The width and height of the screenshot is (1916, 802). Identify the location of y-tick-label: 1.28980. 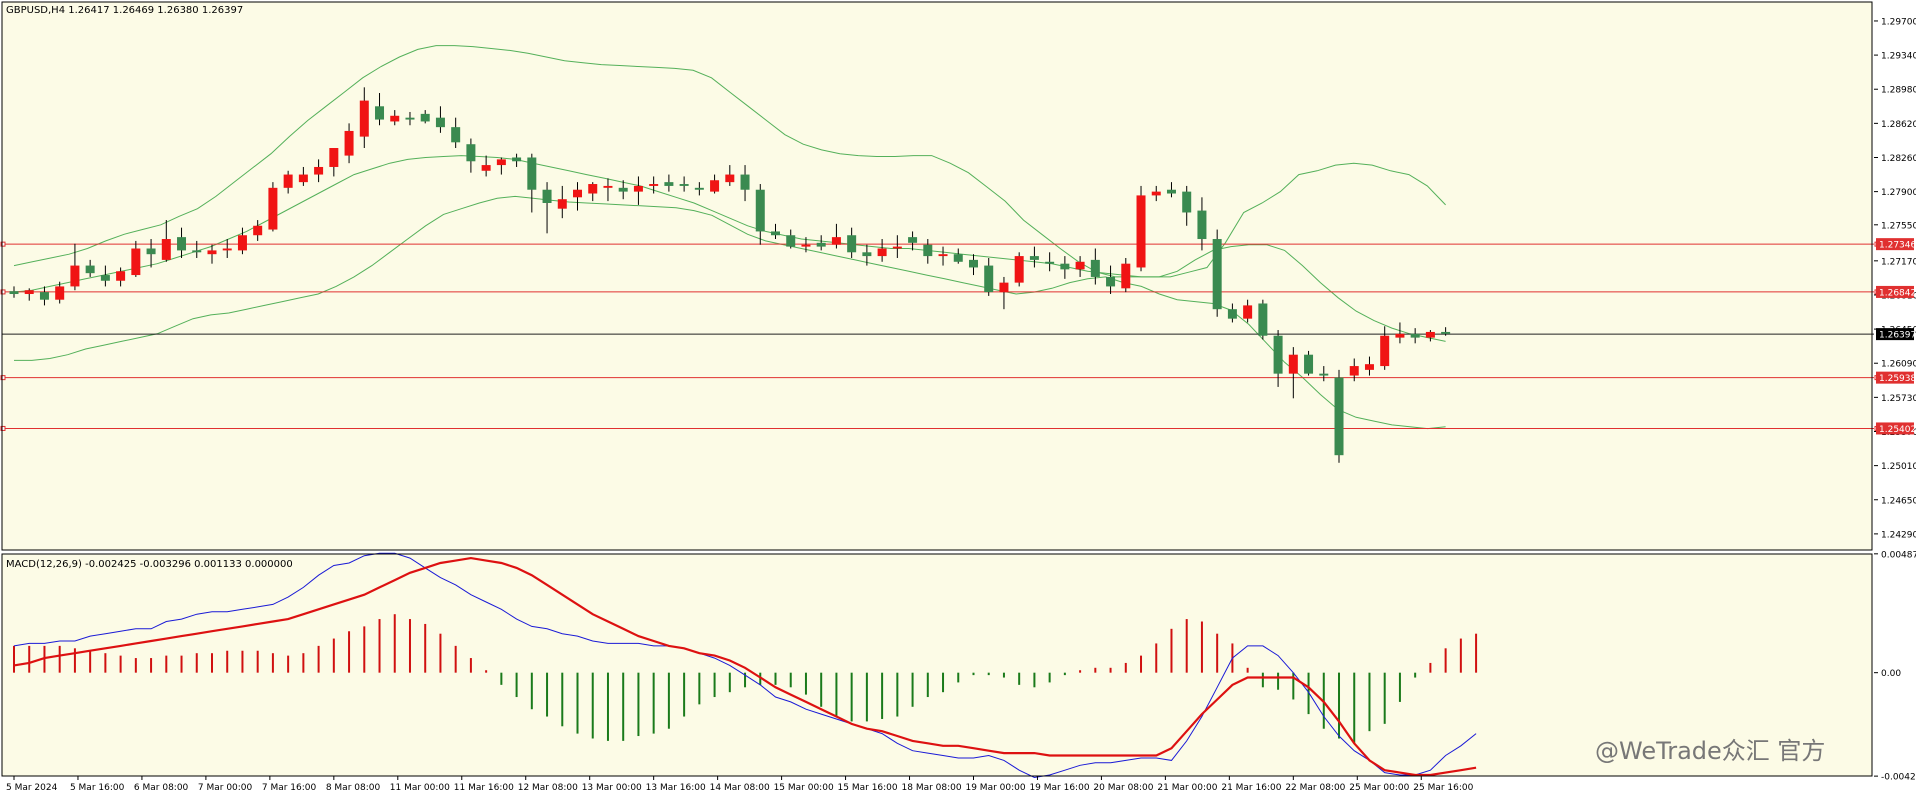
(1898, 91).